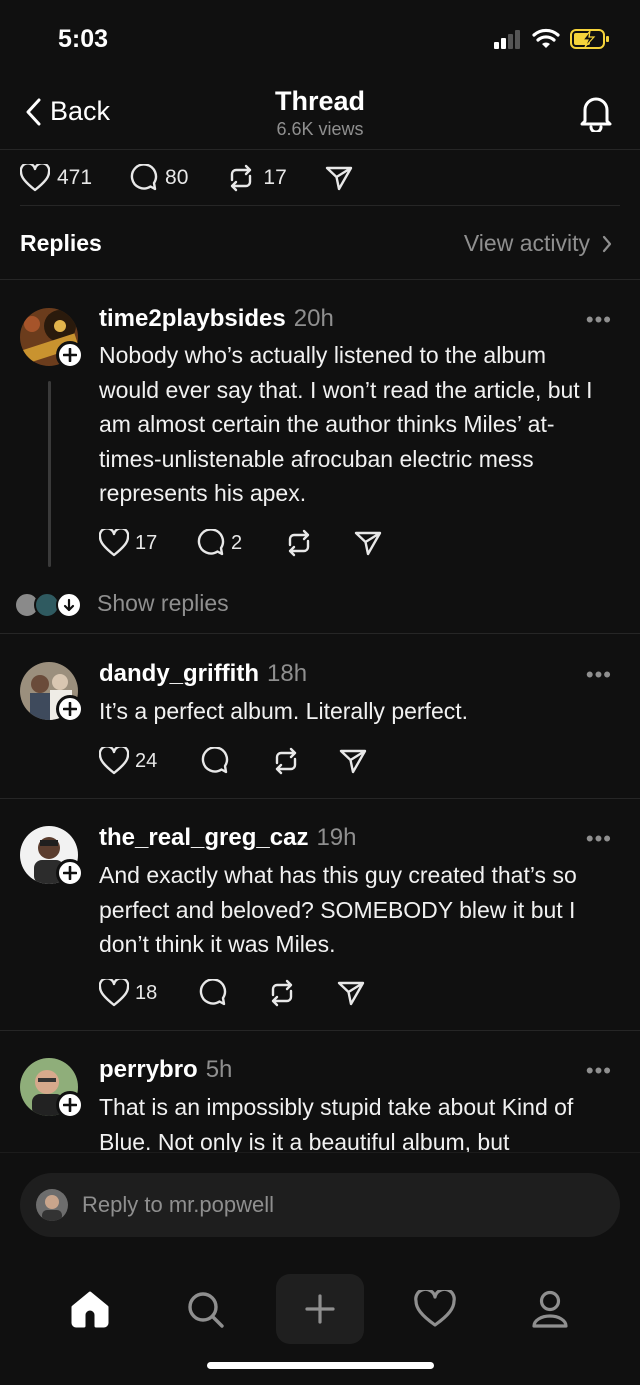 The image size is (640, 1385). What do you see at coordinates (203, 837) in the screenshot?
I see `username: the_real_greg_caz` at bounding box center [203, 837].